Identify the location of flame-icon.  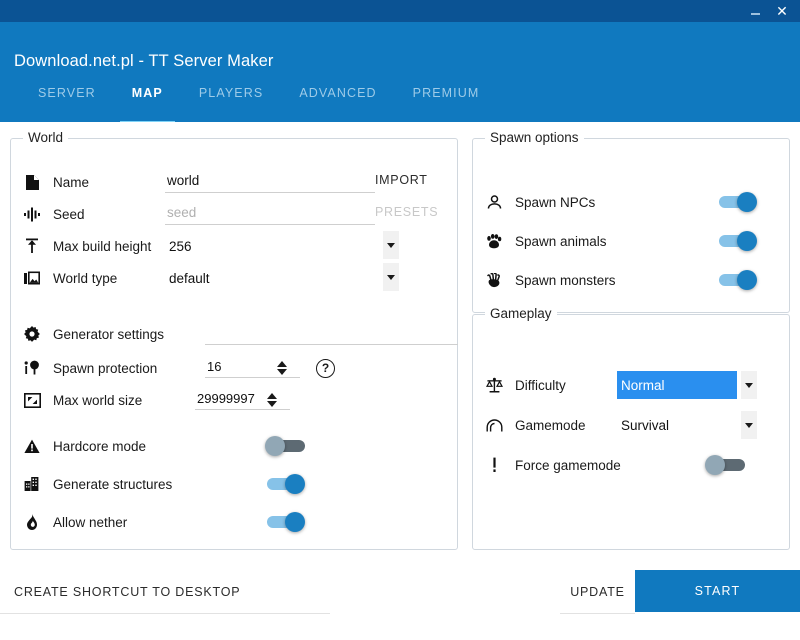
(32, 522).